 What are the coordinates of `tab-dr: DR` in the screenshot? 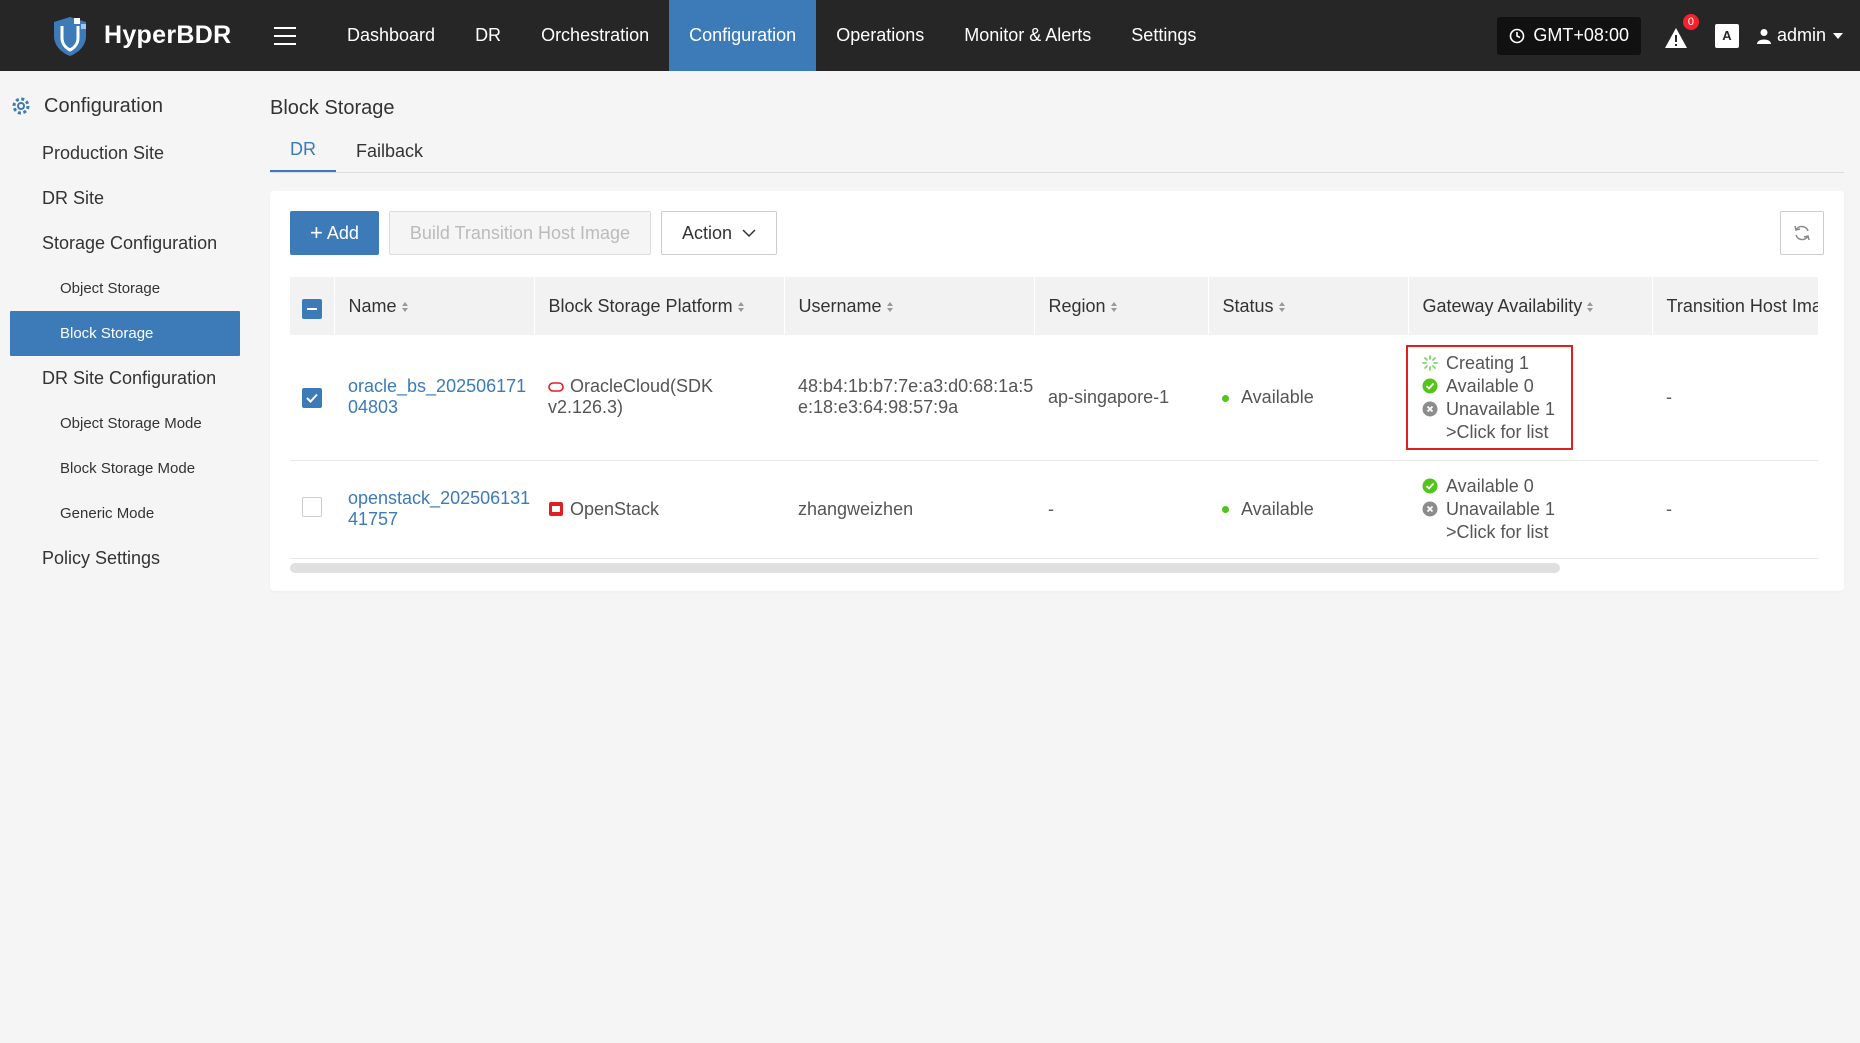 It's located at (303, 155).